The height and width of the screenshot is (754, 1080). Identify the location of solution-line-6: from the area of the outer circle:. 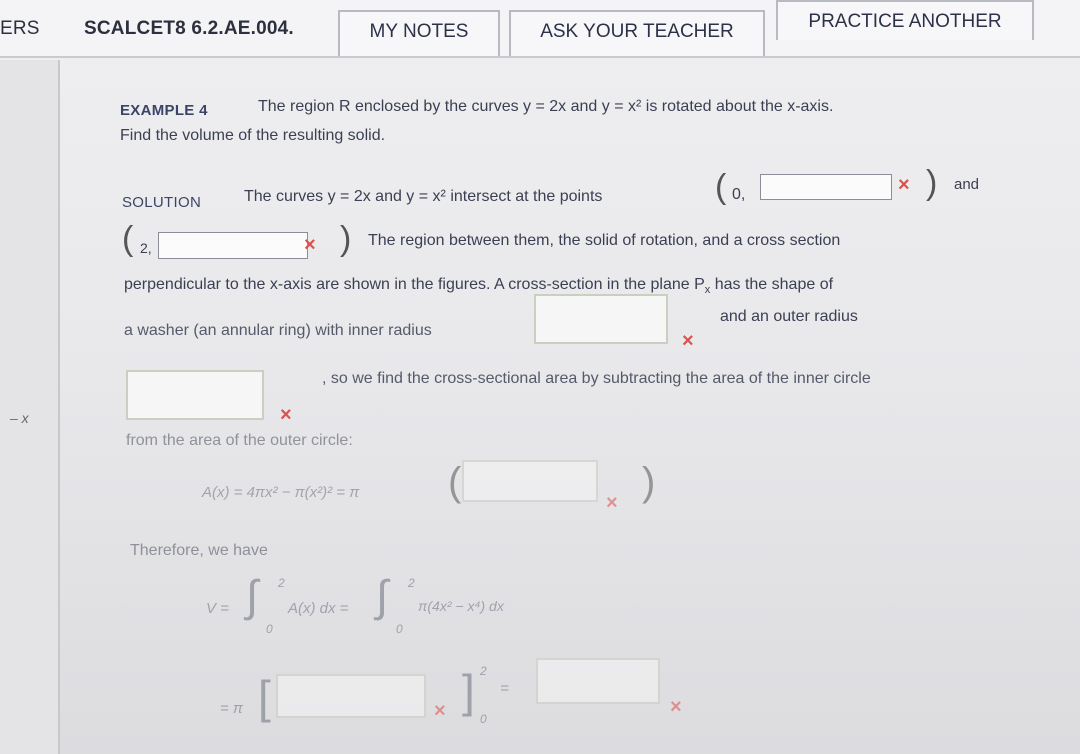
(239, 440).